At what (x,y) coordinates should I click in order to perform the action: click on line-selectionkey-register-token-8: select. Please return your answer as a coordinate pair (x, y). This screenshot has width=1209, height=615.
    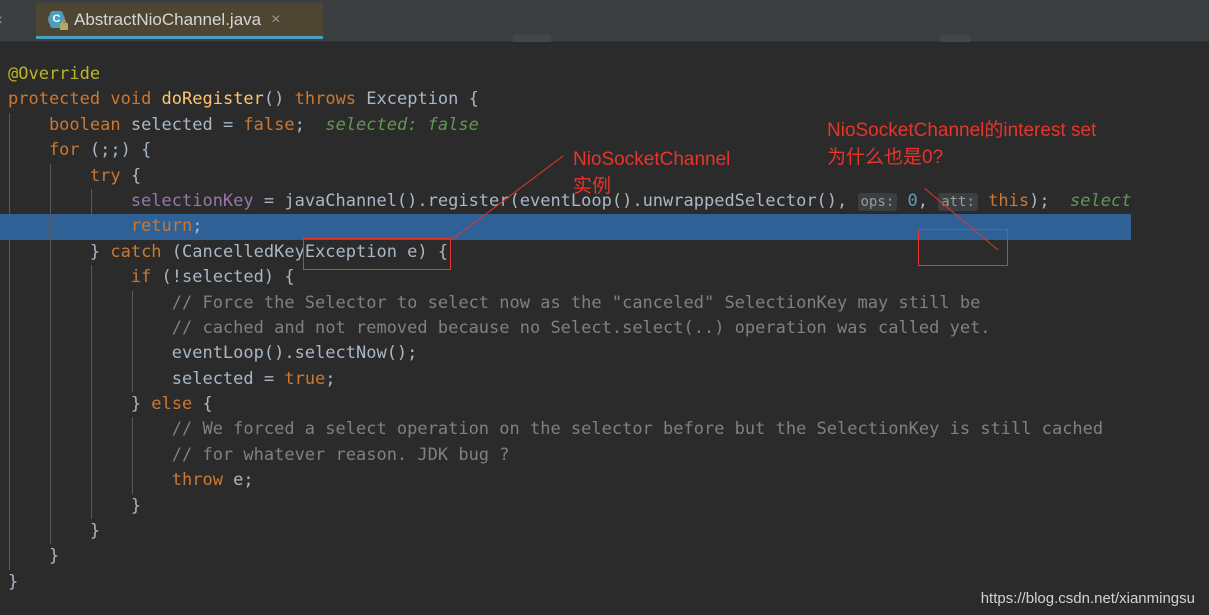
    Looking at the image, I should click on (1101, 200).